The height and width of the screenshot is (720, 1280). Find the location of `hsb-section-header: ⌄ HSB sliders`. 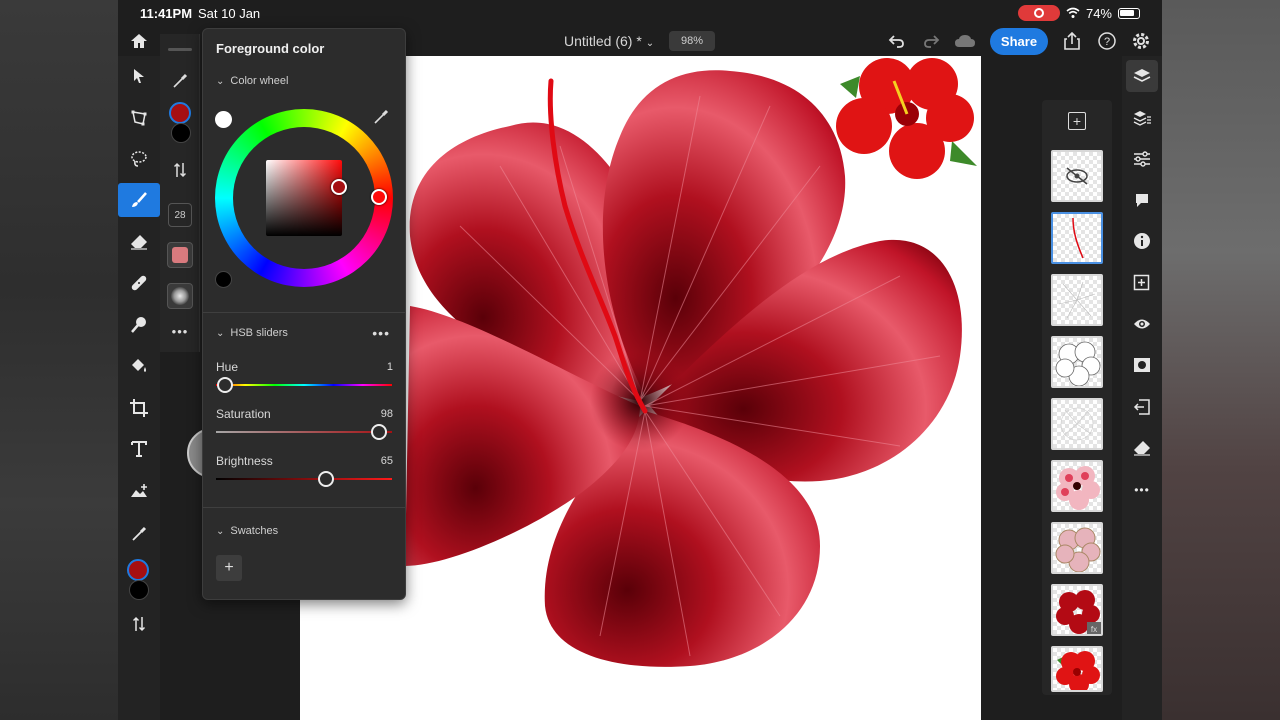

hsb-section-header: ⌄ HSB sliders is located at coordinates (252, 333).